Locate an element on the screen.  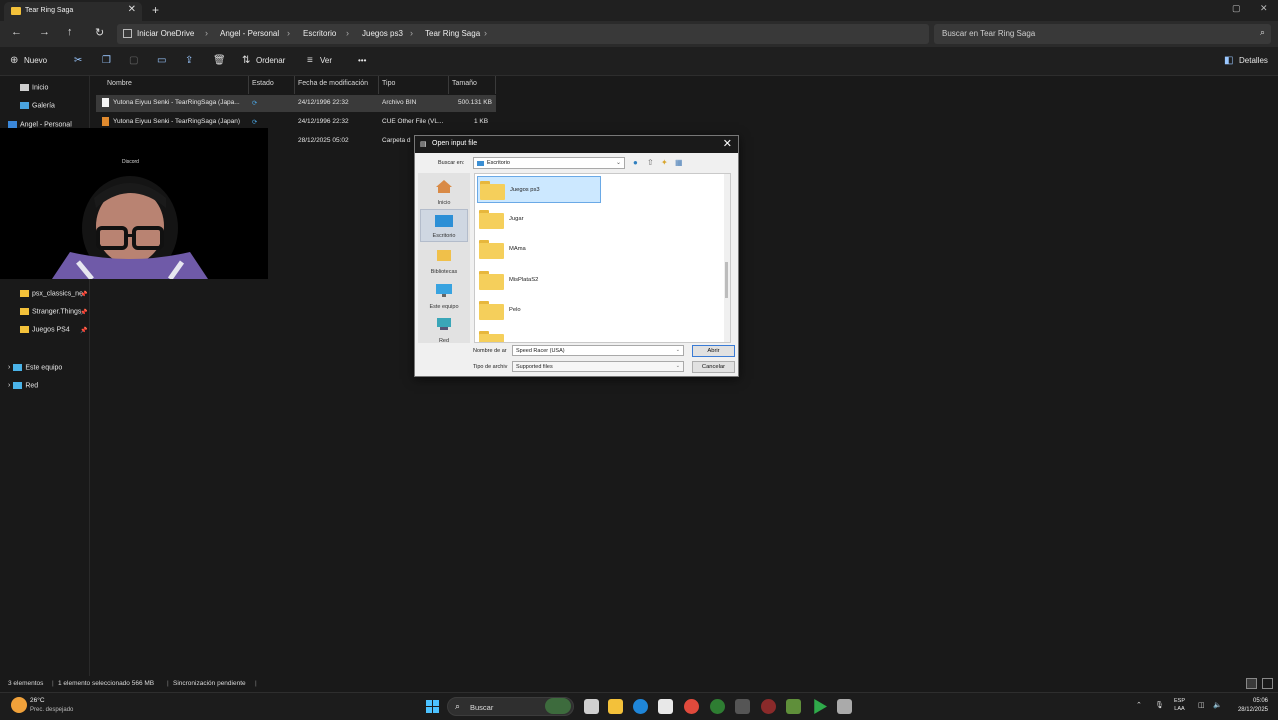
close-window-icon: ✕ is located at coordinates (1264, 8).